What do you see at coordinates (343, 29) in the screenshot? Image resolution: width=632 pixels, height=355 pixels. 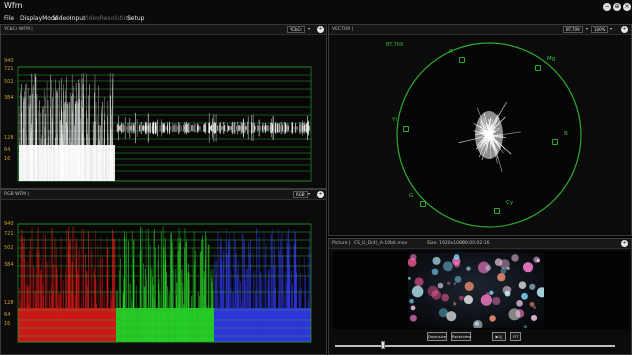 I see `vector-panel-title: VECTOR |` at bounding box center [343, 29].